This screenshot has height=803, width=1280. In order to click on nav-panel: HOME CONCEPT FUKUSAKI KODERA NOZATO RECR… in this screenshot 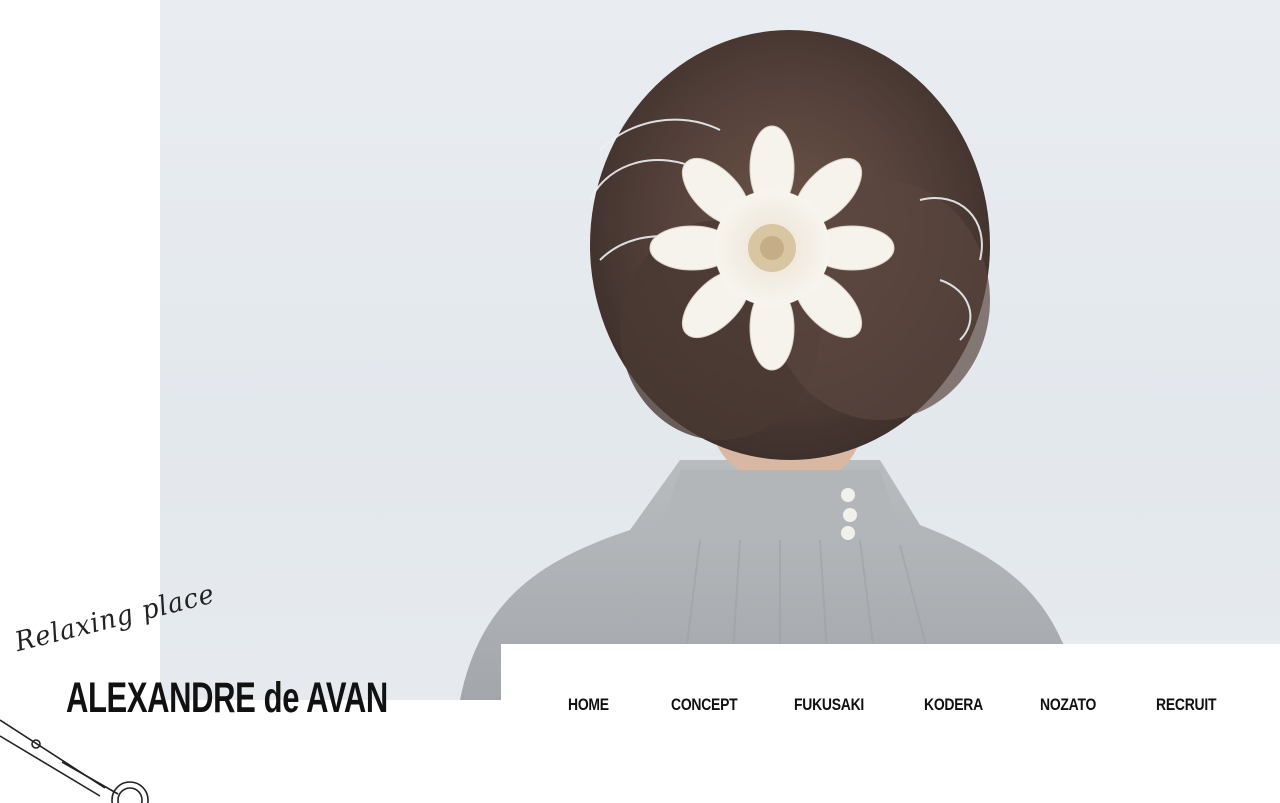, I will do `click(890, 723)`.